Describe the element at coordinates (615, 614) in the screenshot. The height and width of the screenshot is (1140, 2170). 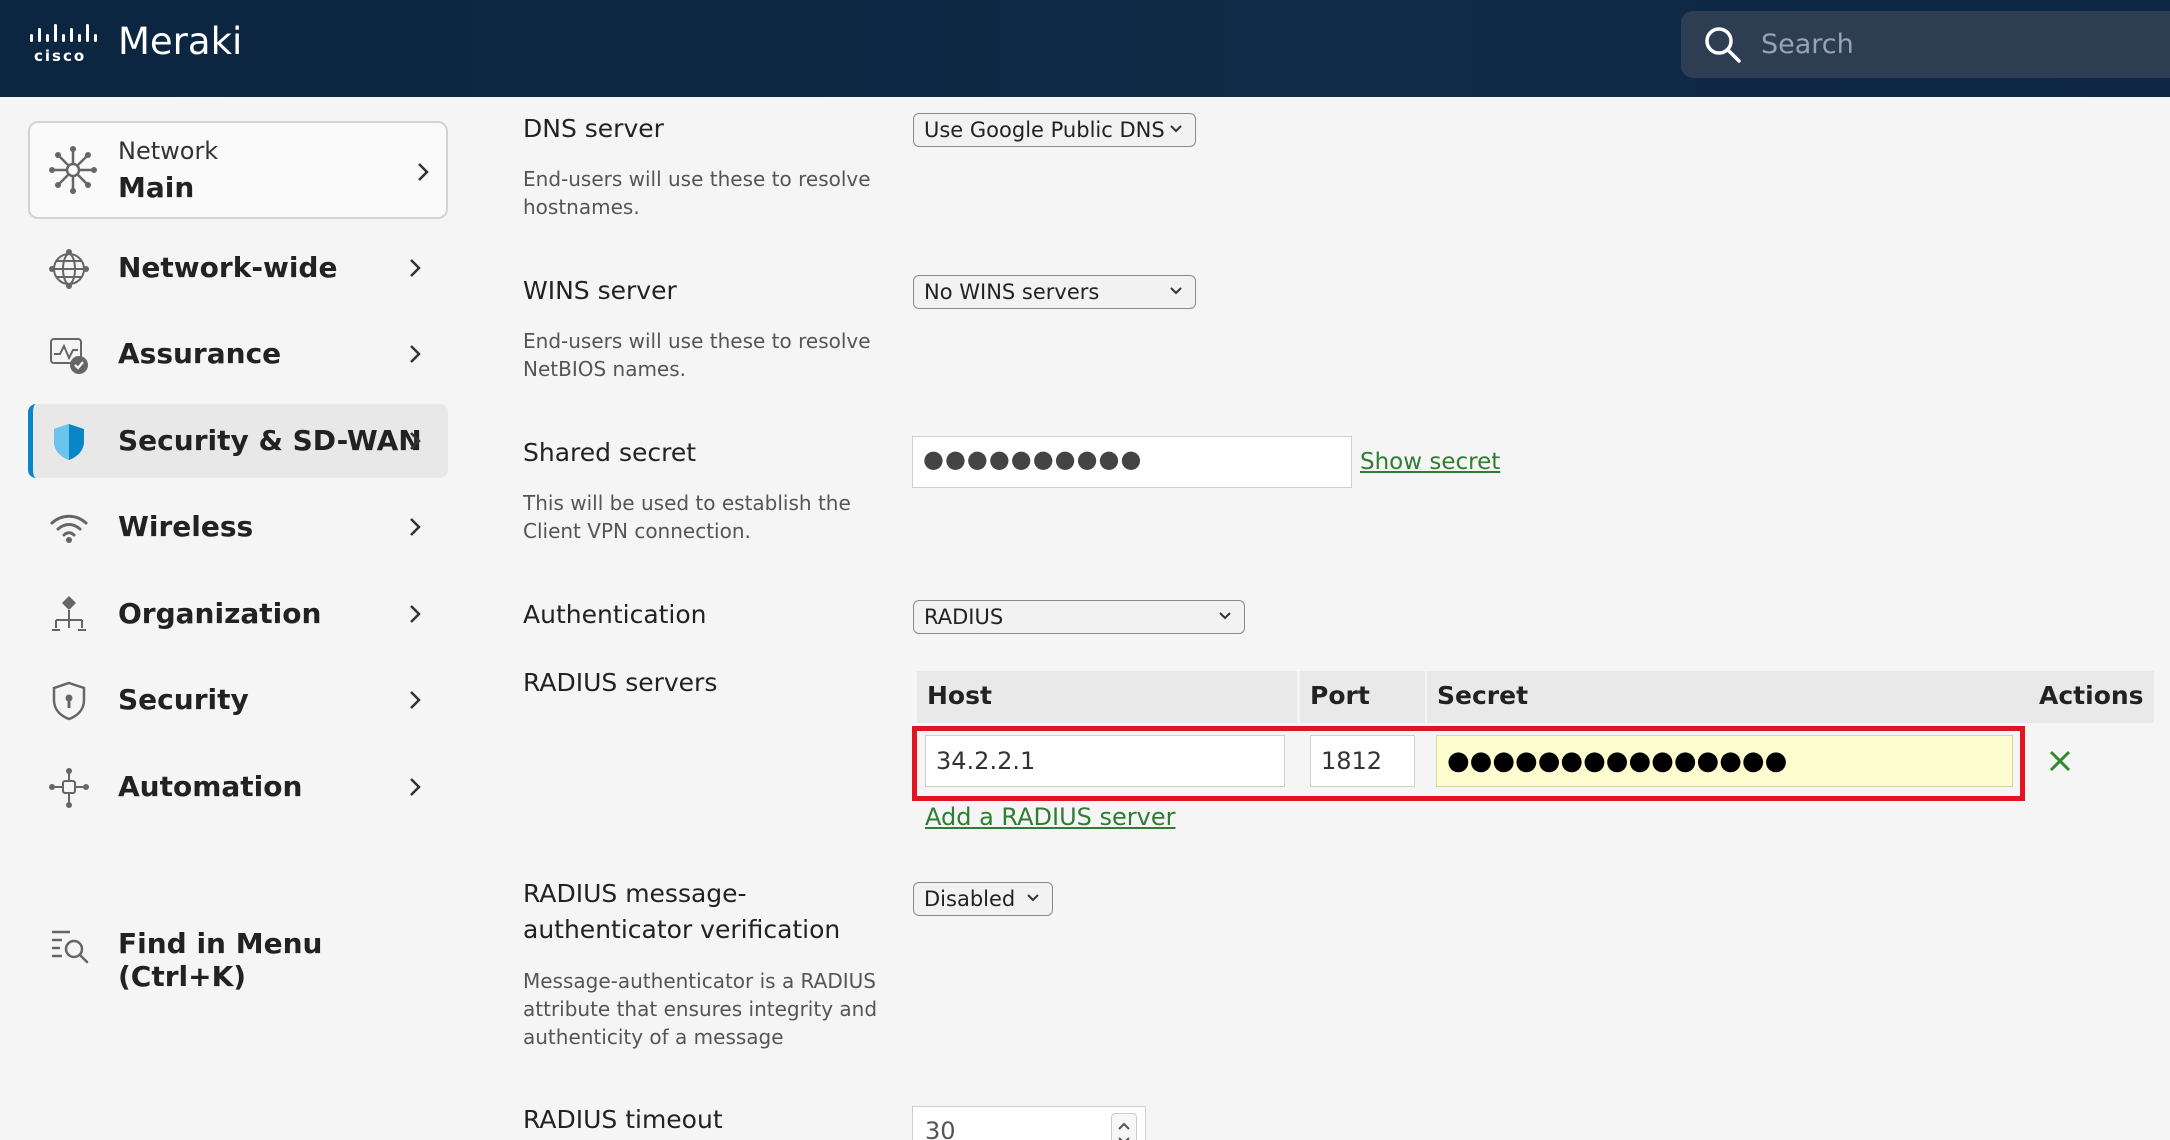
I see `authentication-label: Authentication` at that location.